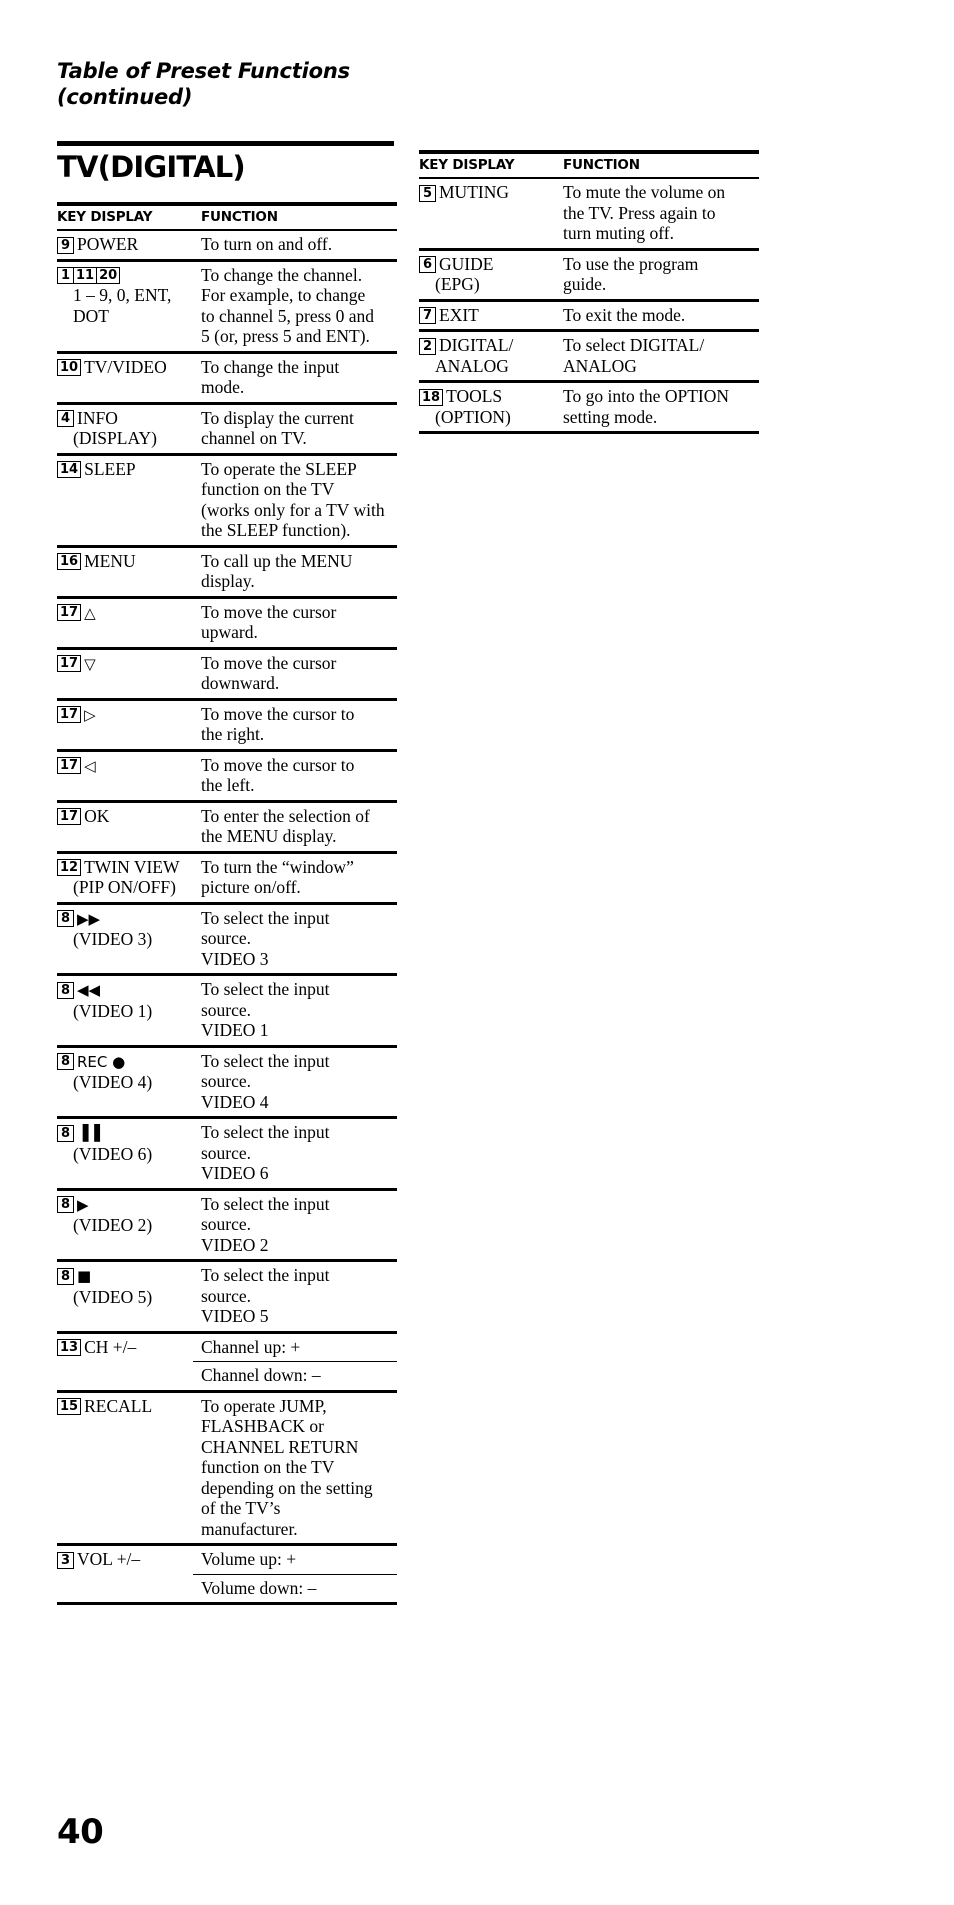 The width and height of the screenshot is (954, 1905). What do you see at coordinates (261, 1375) in the screenshot?
I see `function-line: Channel down: –` at bounding box center [261, 1375].